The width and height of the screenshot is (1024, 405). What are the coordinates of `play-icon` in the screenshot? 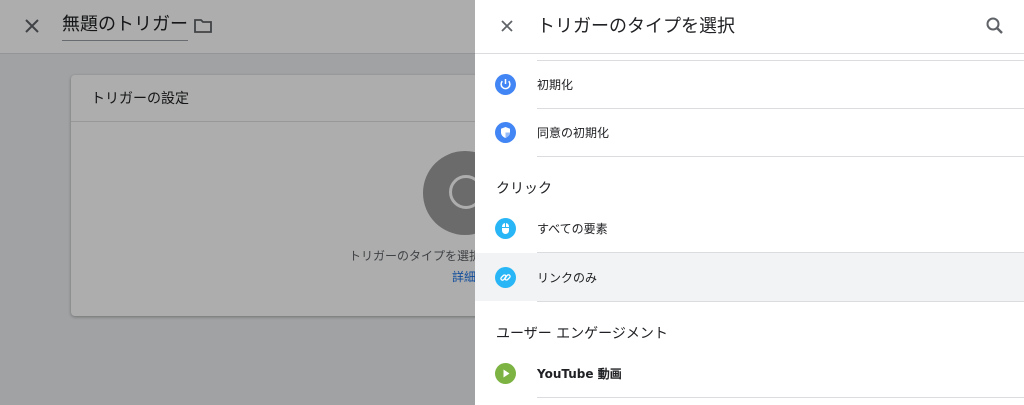 It's located at (505, 373).